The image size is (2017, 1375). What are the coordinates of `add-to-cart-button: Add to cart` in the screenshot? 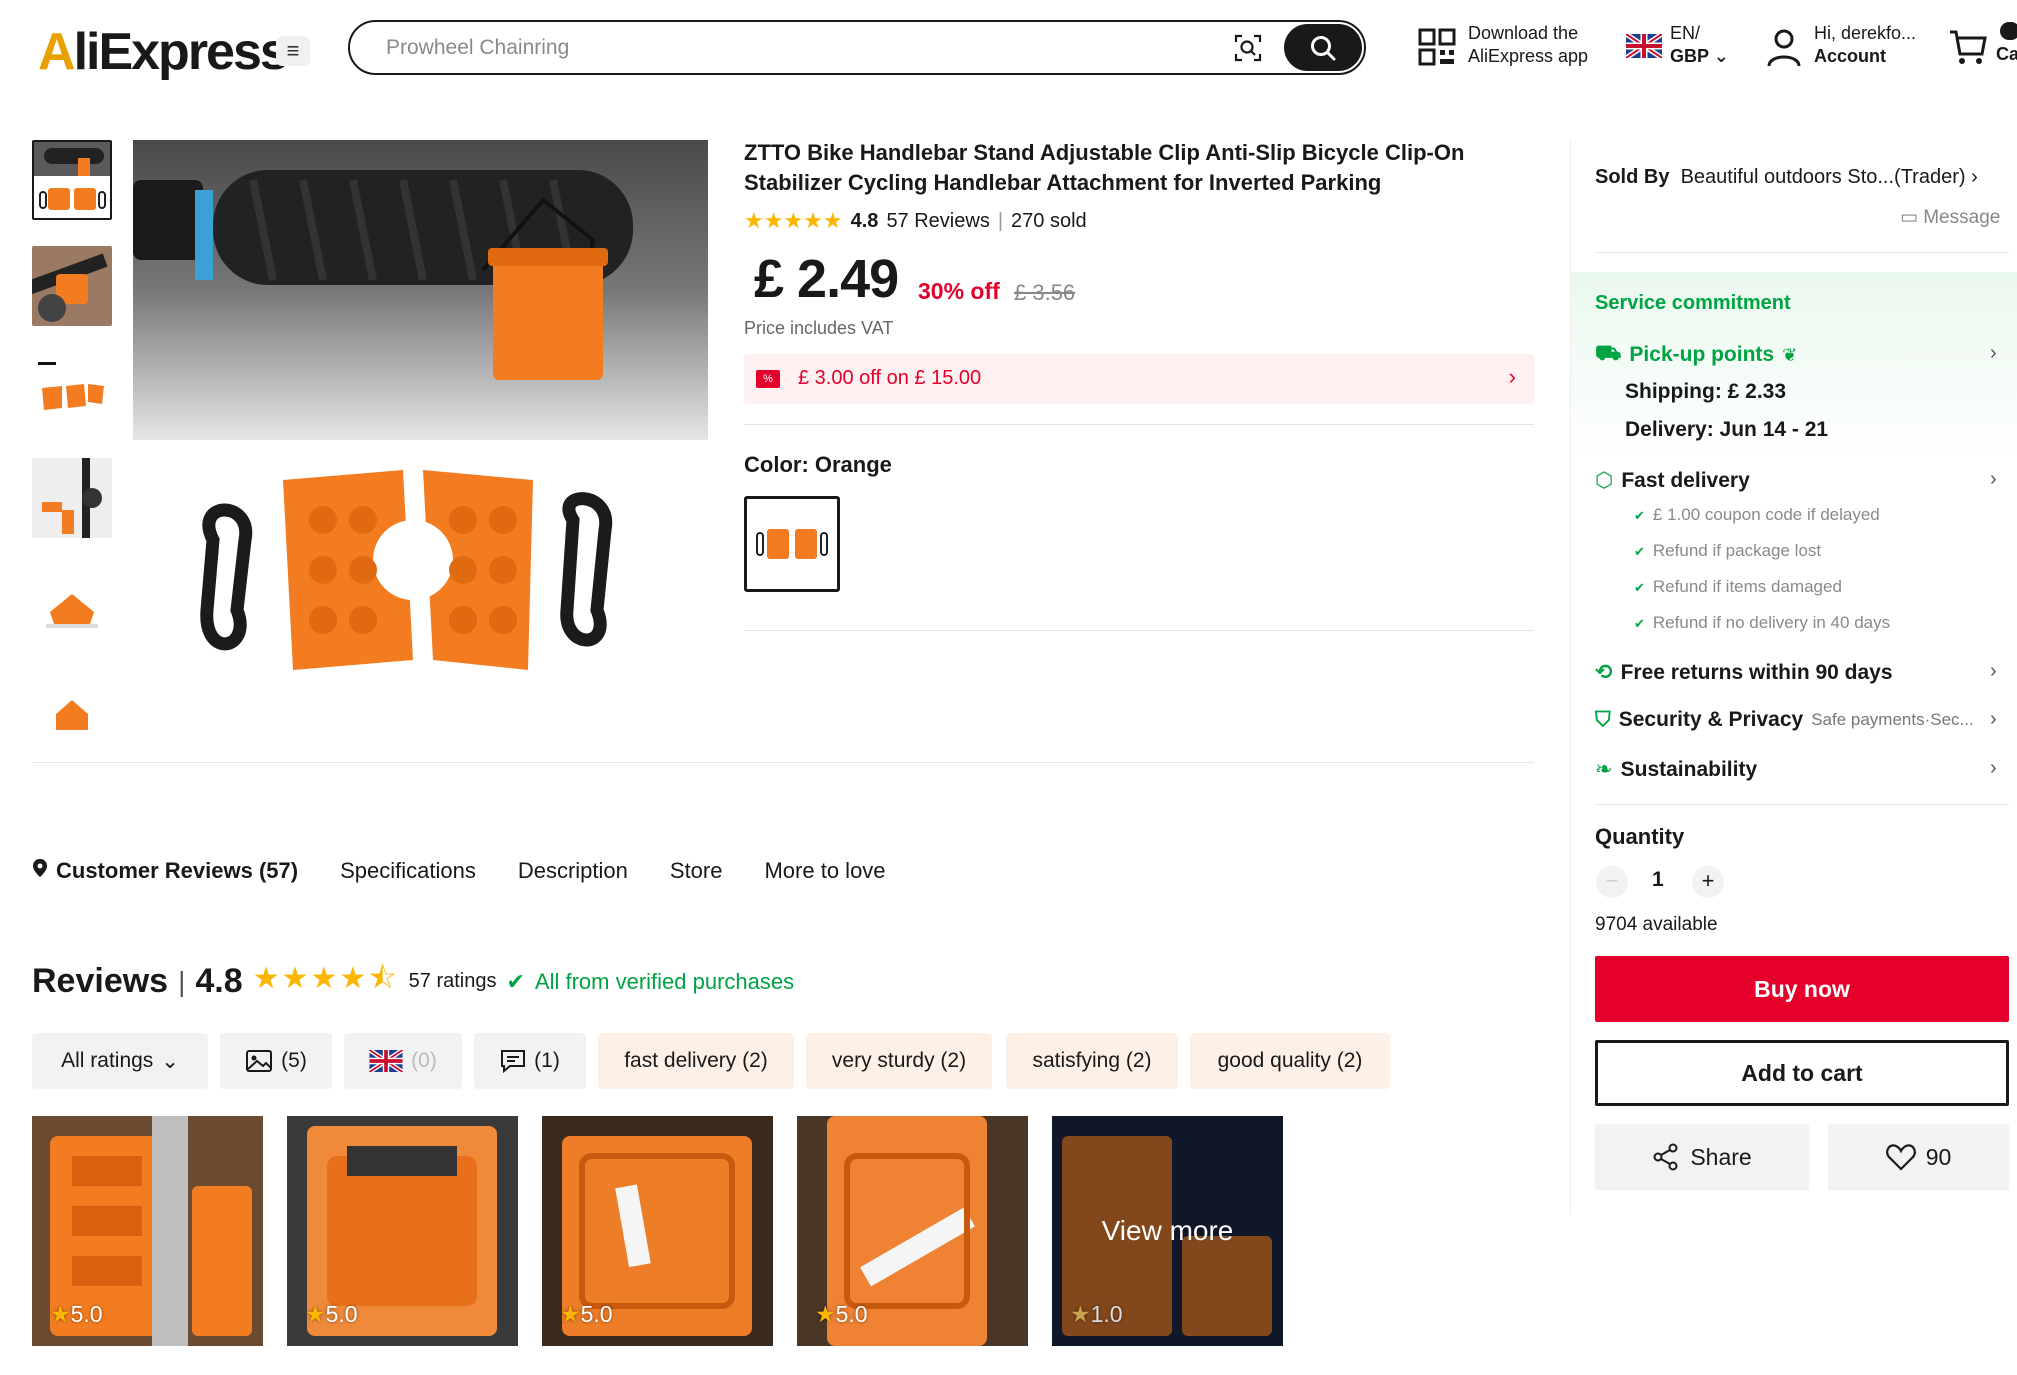 It's located at (1802, 1073).